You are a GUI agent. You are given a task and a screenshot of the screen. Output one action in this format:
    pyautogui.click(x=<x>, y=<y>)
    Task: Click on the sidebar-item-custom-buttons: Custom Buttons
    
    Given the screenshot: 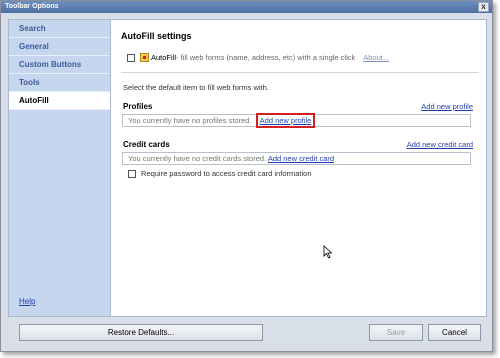 What is the action you would take?
    pyautogui.click(x=59, y=65)
    